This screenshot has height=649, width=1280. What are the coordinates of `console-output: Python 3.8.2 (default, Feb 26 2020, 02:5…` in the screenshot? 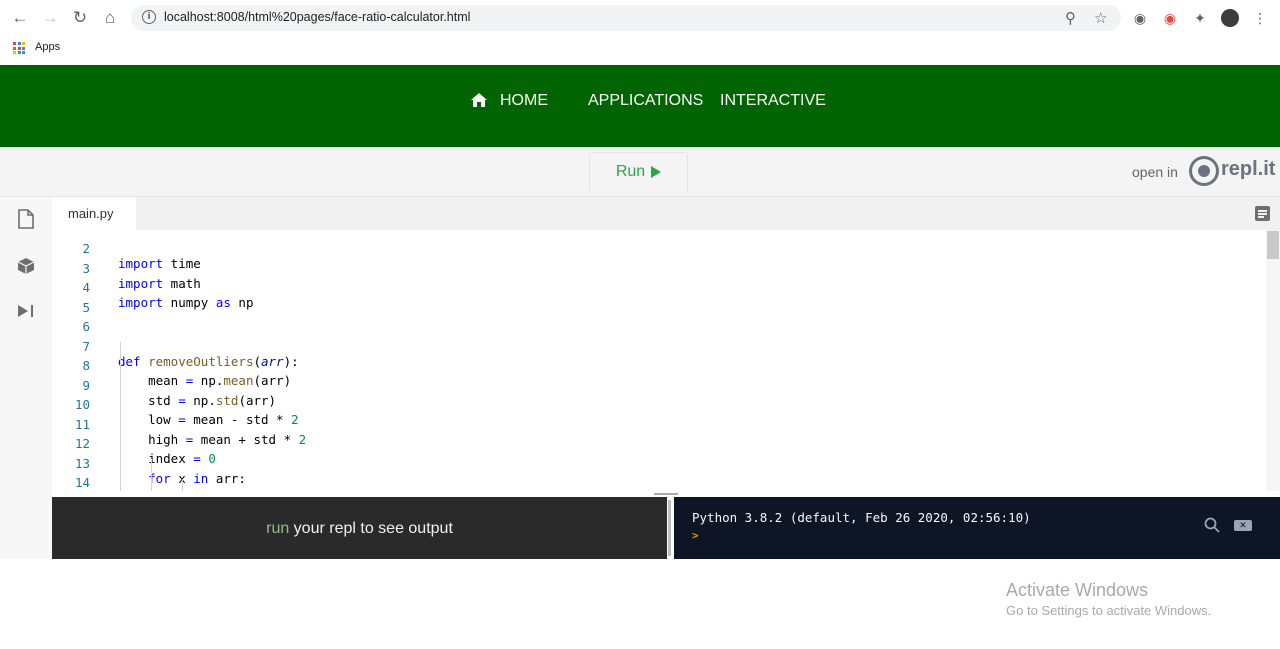 It's located at (861, 517).